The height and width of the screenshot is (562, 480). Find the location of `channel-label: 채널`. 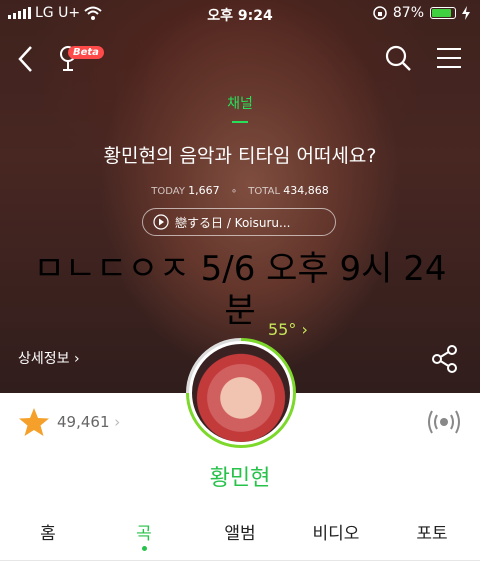

channel-label: 채널 is located at coordinates (240, 104).